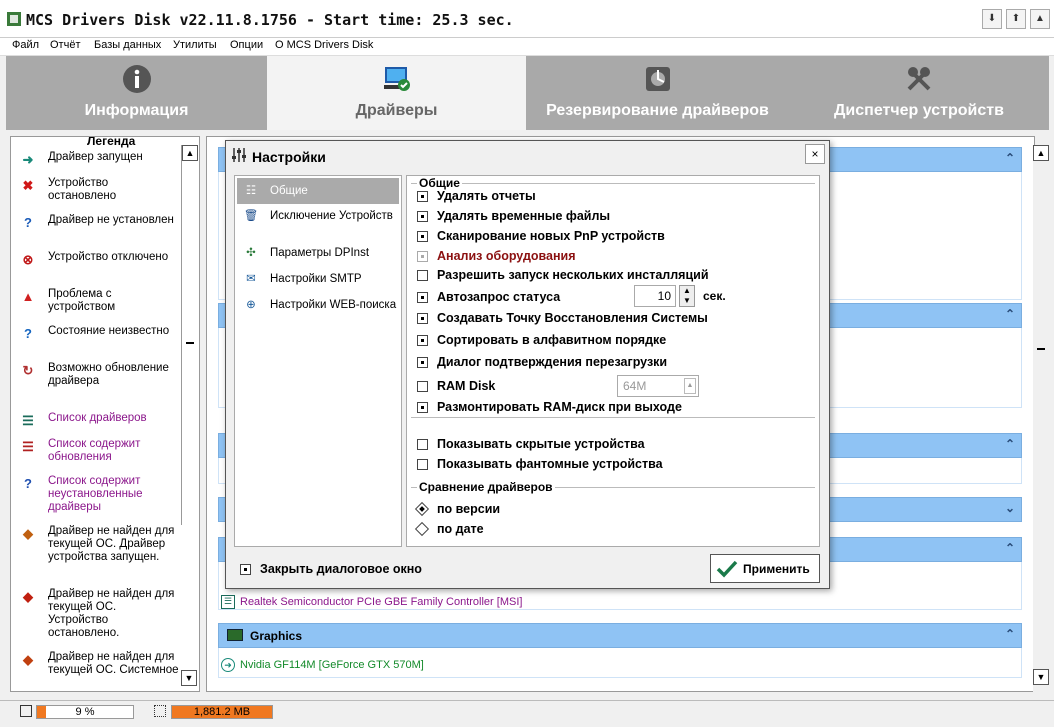 This screenshot has width=1054, height=727. I want to click on option-9: RAM Disk, so click(456, 386).